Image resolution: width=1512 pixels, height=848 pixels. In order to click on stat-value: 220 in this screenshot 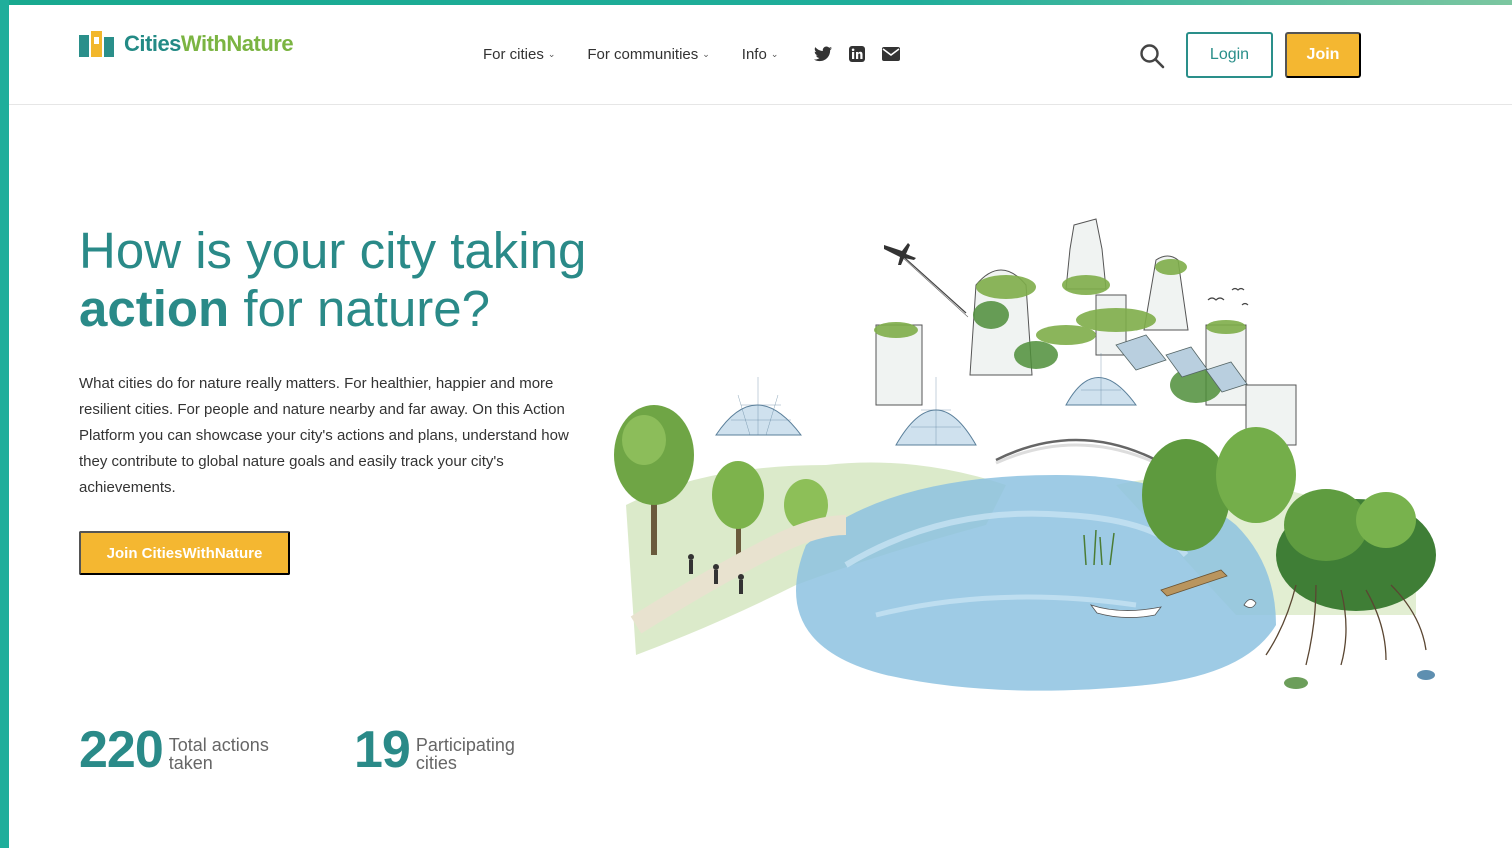, I will do `click(121, 750)`.